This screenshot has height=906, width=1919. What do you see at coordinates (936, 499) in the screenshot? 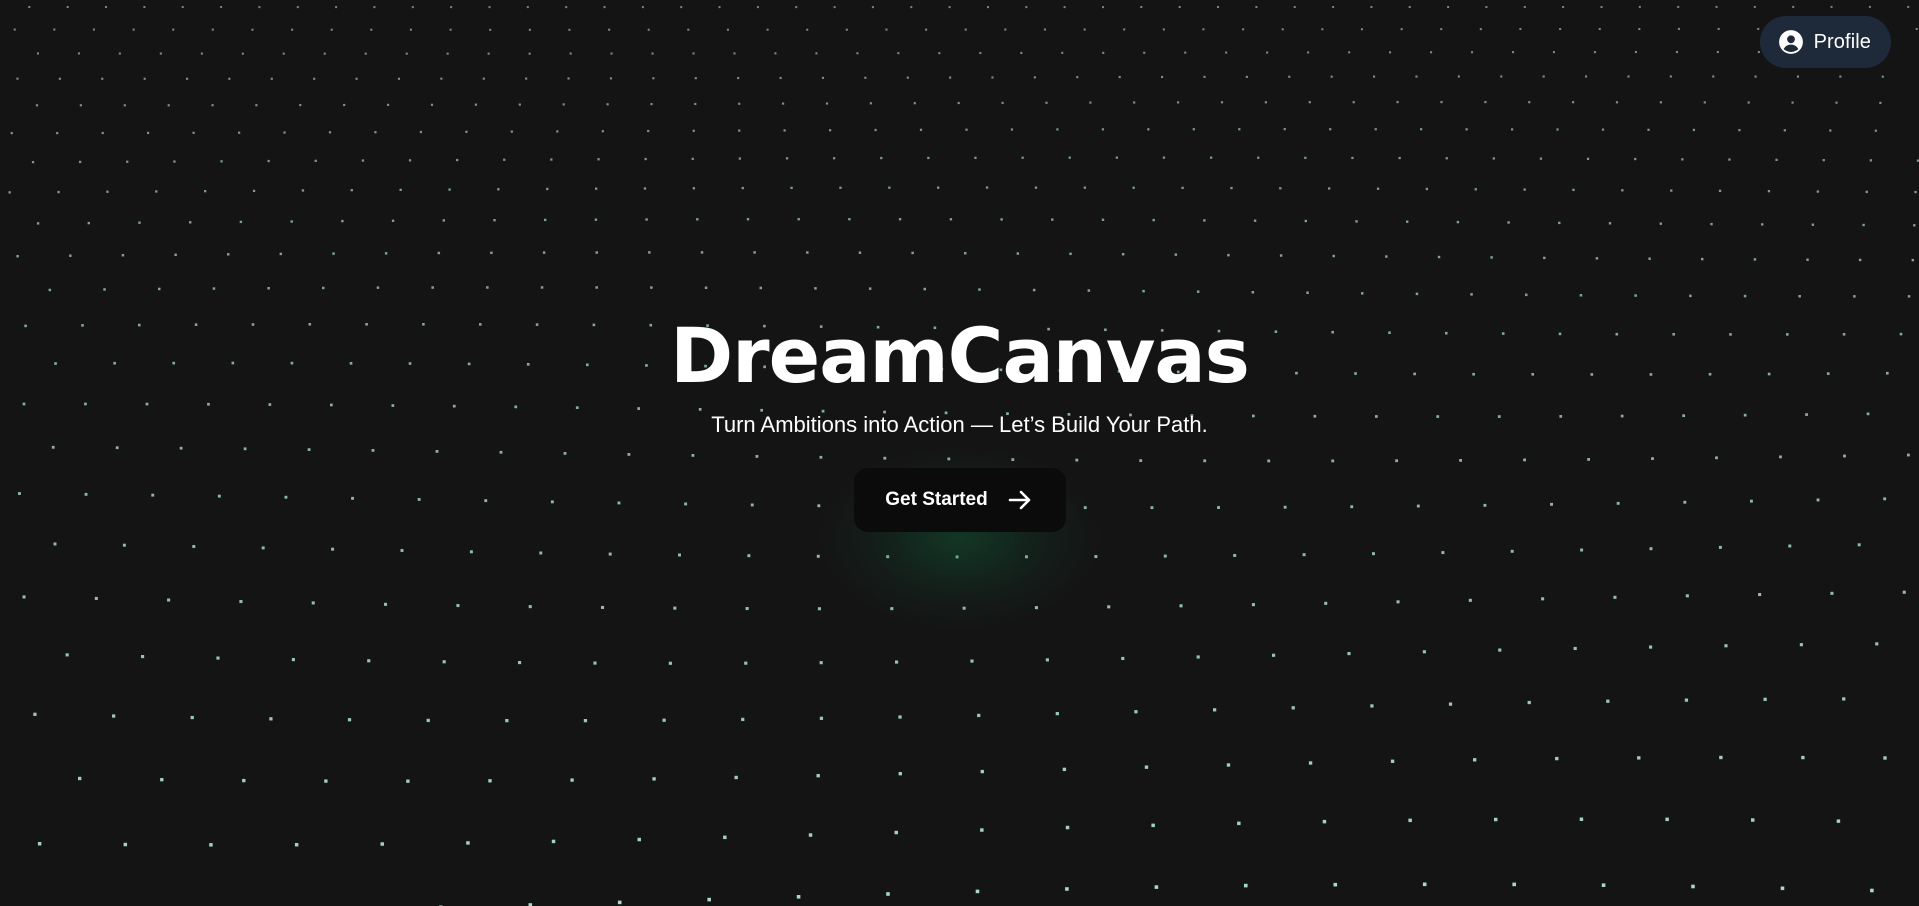
I see `get-started-label: Get Started` at bounding box center [936, 499].